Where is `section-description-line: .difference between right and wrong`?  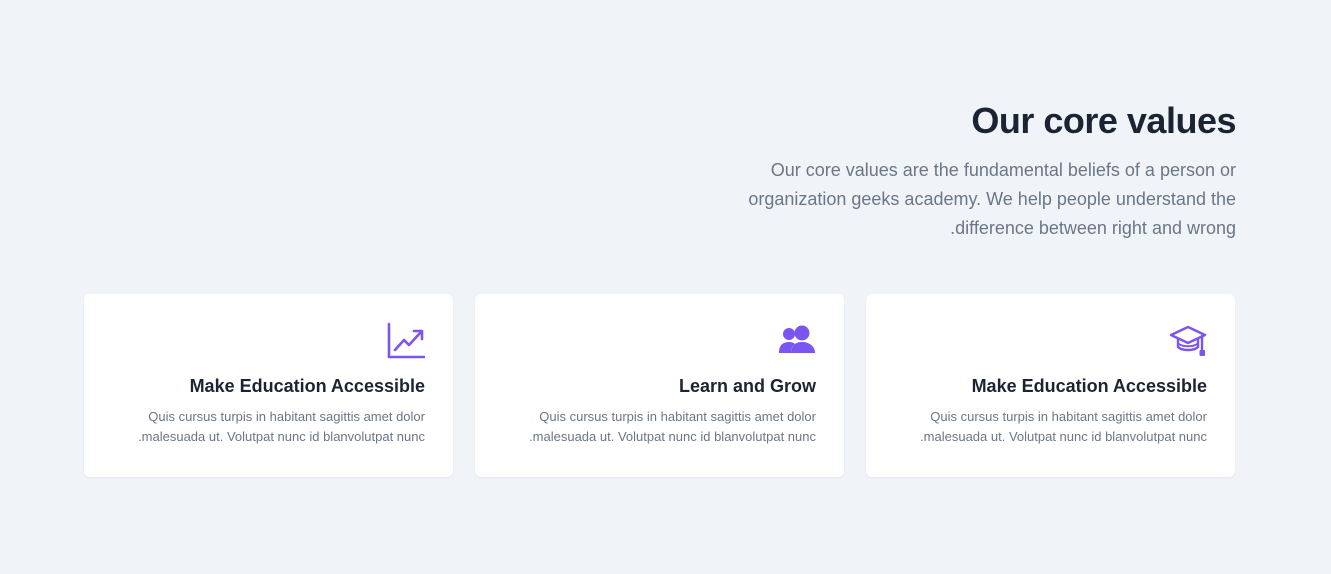
section-description-line: .difference between right and wrong is located at coordinates (1093, 228).